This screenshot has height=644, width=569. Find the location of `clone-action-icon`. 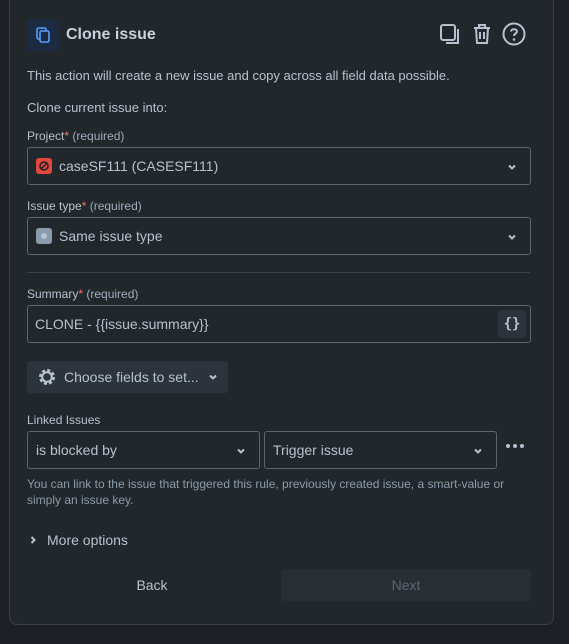

clone-action-icon is located at coordinates (43, 35).